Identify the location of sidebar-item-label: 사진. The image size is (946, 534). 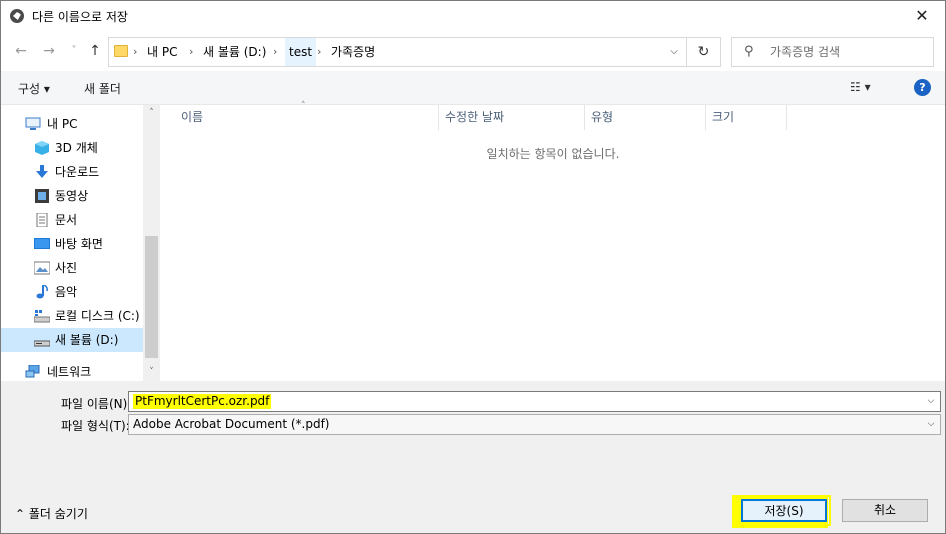
(66, 268).